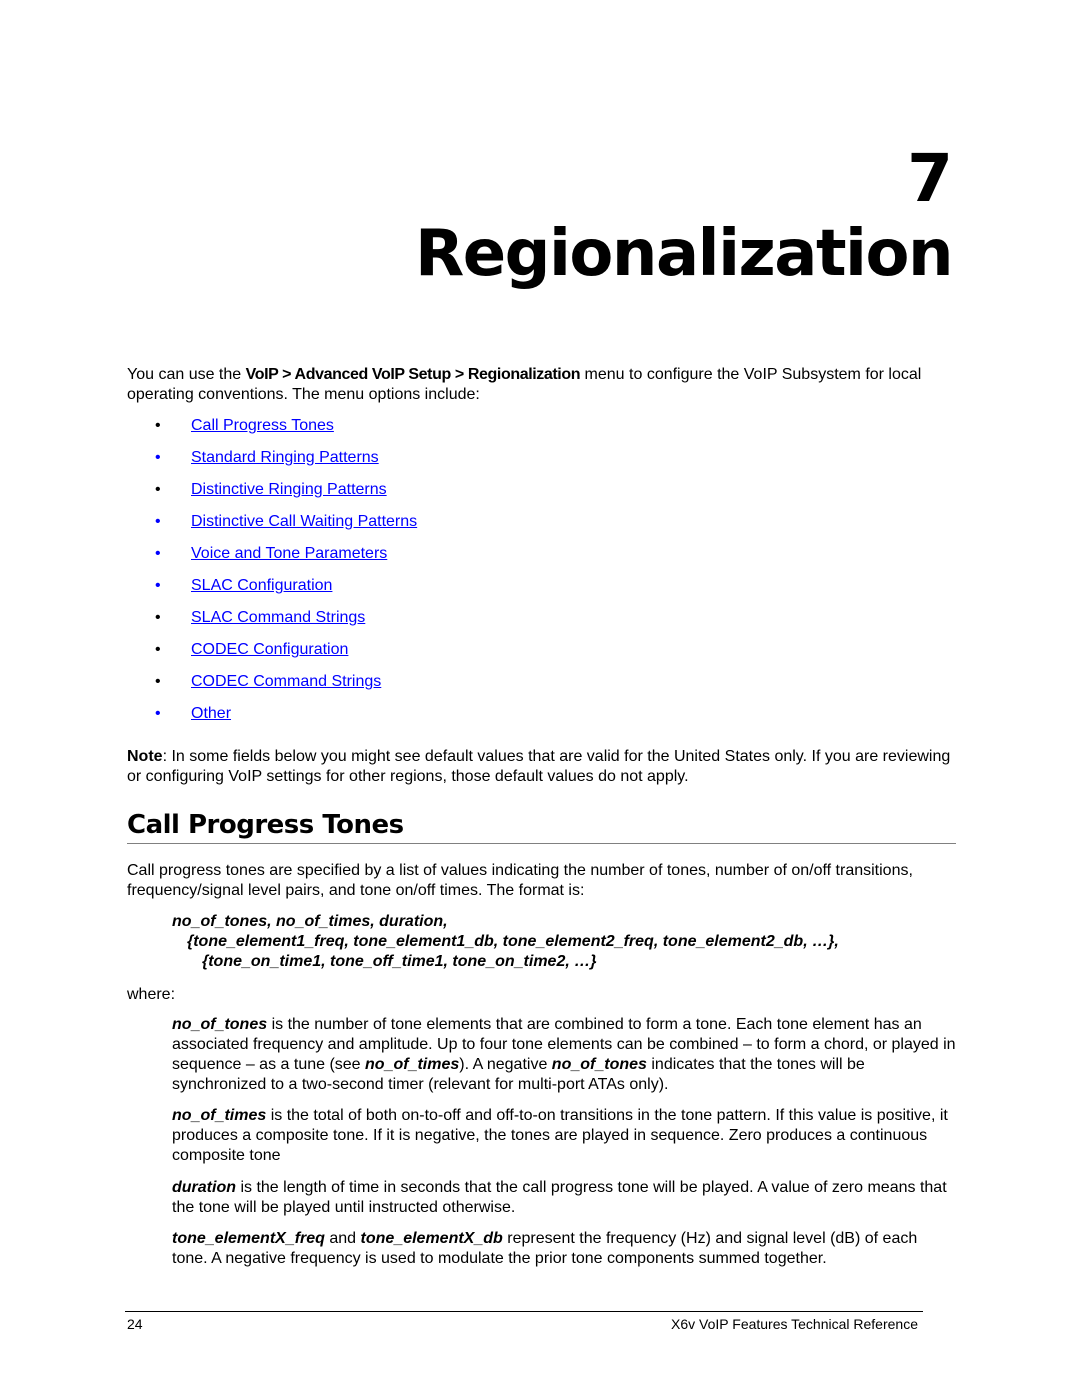  I want to click on list-item: • CODEC Command Strings, so click(286, 688).